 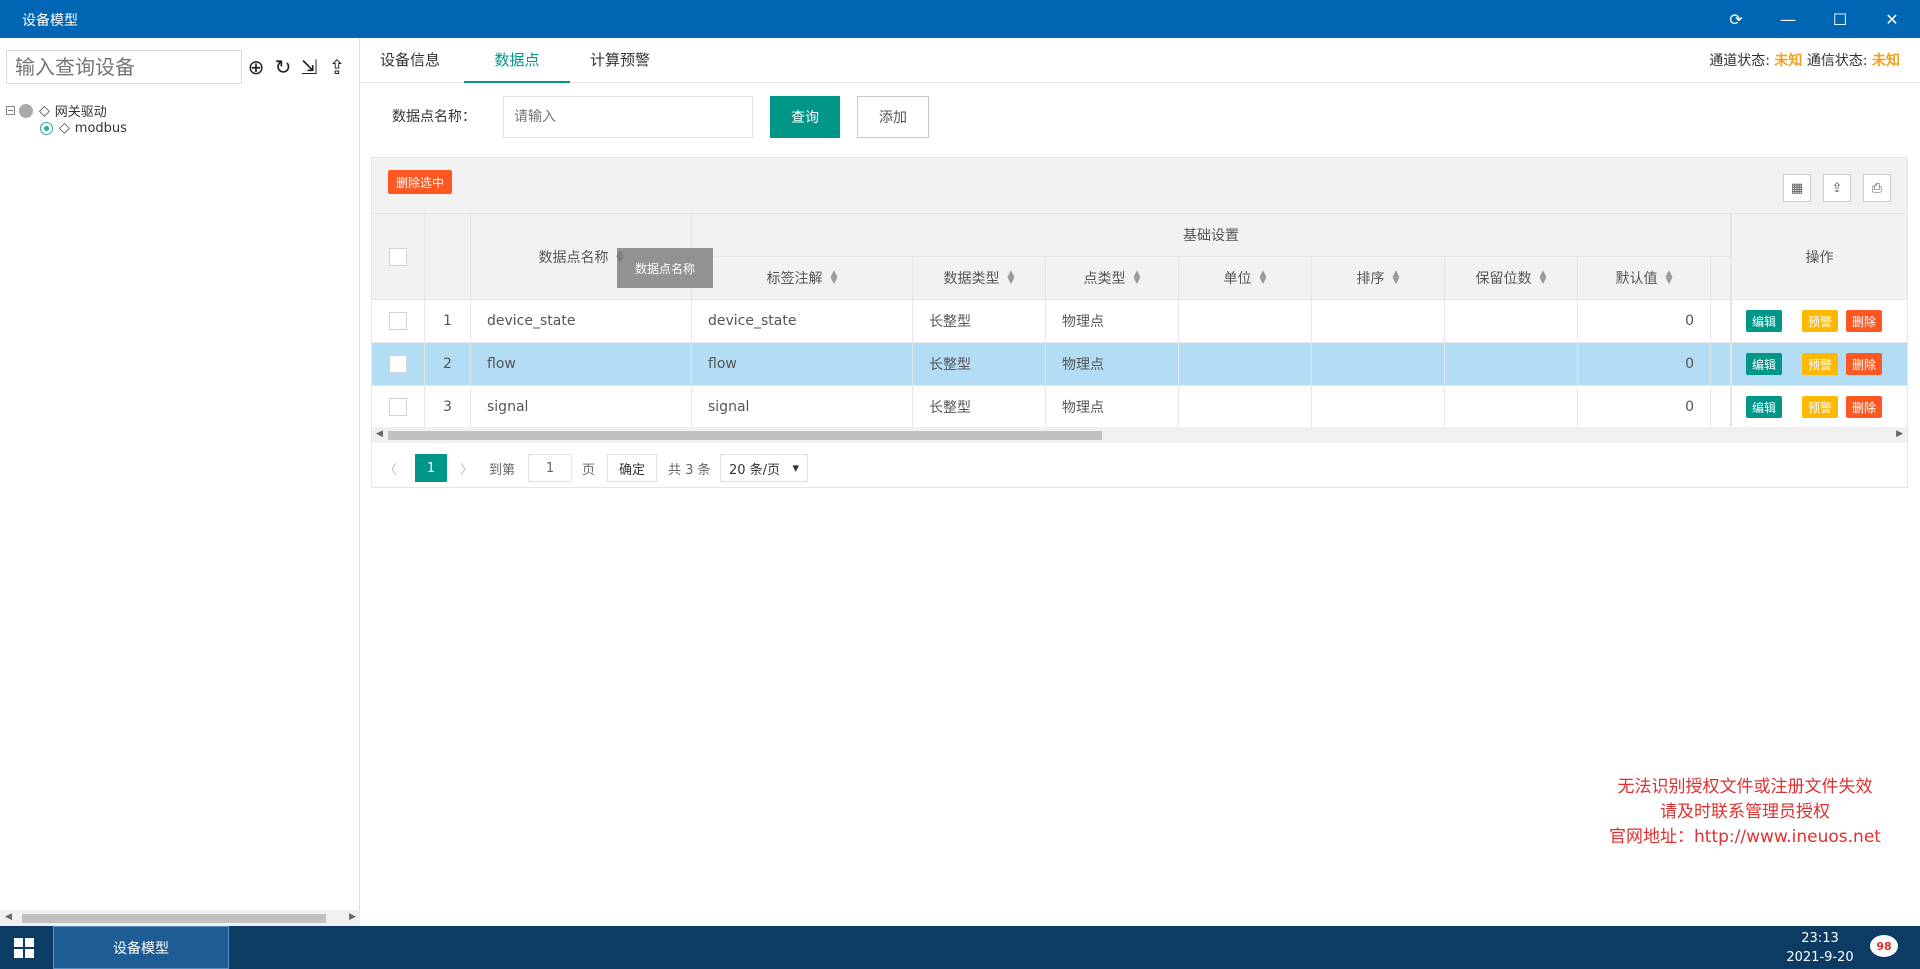 What do you see at coordinates (448, 407) in the screenshot?
I see `row-index: 3` at bounding box center [448, 407].